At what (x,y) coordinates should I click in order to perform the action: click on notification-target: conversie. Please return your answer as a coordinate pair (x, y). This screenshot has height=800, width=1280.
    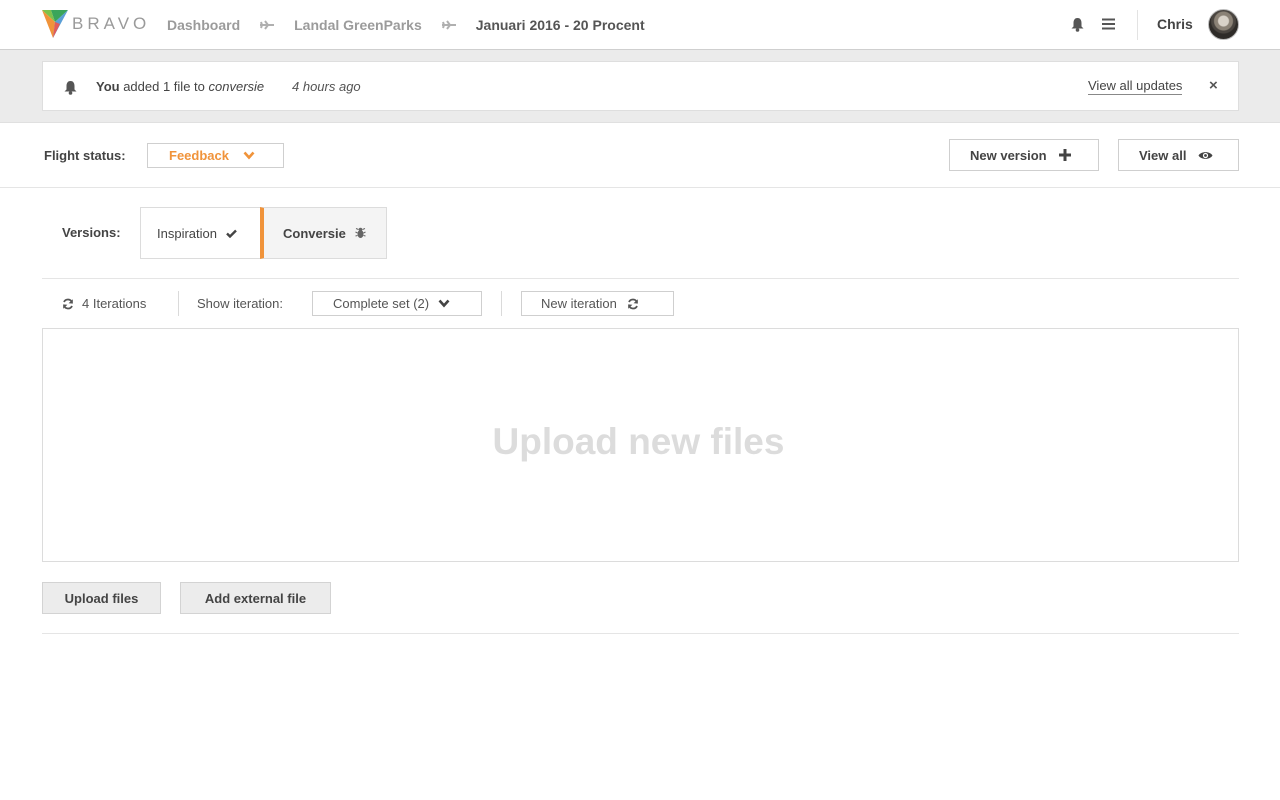
    Looking at the image, I should click on (237, 86).